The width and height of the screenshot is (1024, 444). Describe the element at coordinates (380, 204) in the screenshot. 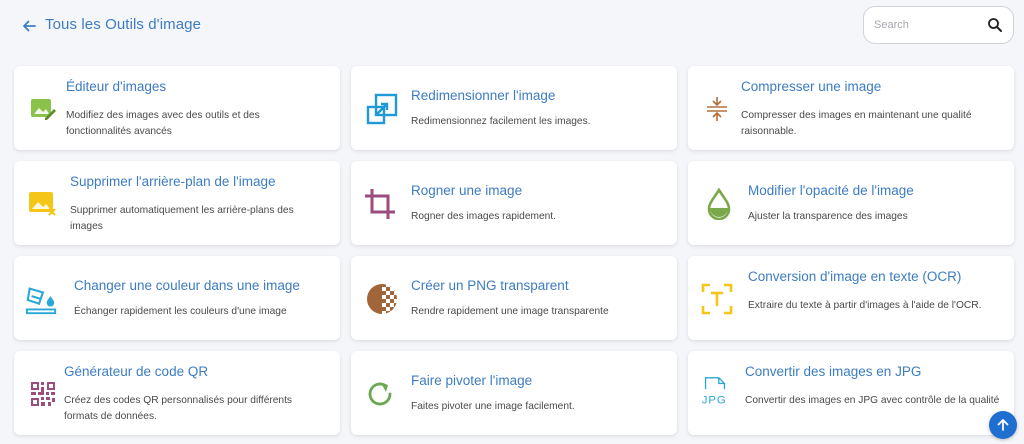

I see `crop-icon` at that location.